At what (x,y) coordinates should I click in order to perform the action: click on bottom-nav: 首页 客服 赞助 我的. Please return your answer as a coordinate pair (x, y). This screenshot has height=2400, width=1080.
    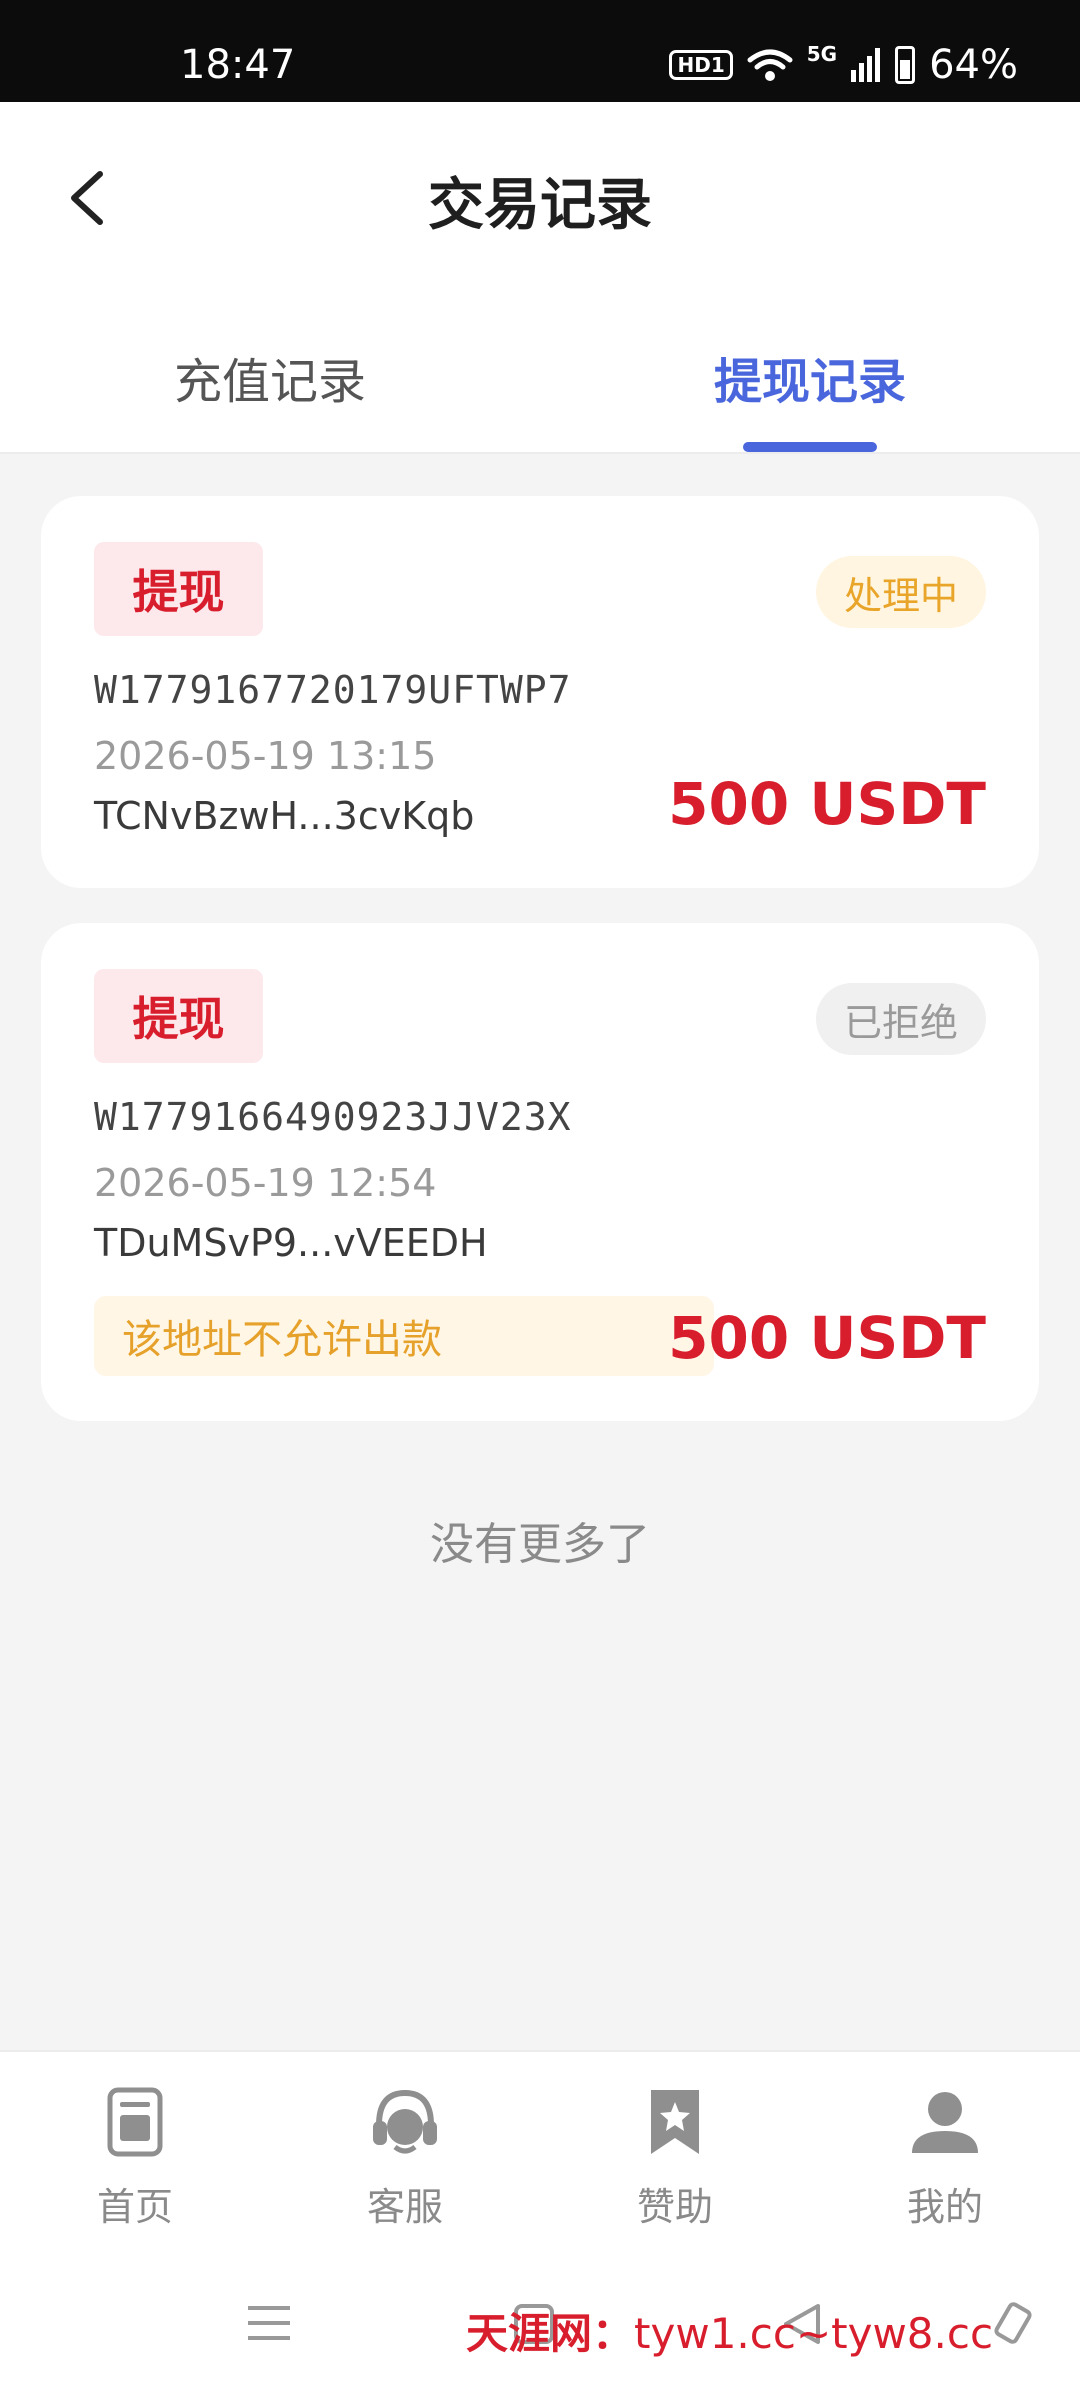
    Looking at the image, I should click on (540, 2160).